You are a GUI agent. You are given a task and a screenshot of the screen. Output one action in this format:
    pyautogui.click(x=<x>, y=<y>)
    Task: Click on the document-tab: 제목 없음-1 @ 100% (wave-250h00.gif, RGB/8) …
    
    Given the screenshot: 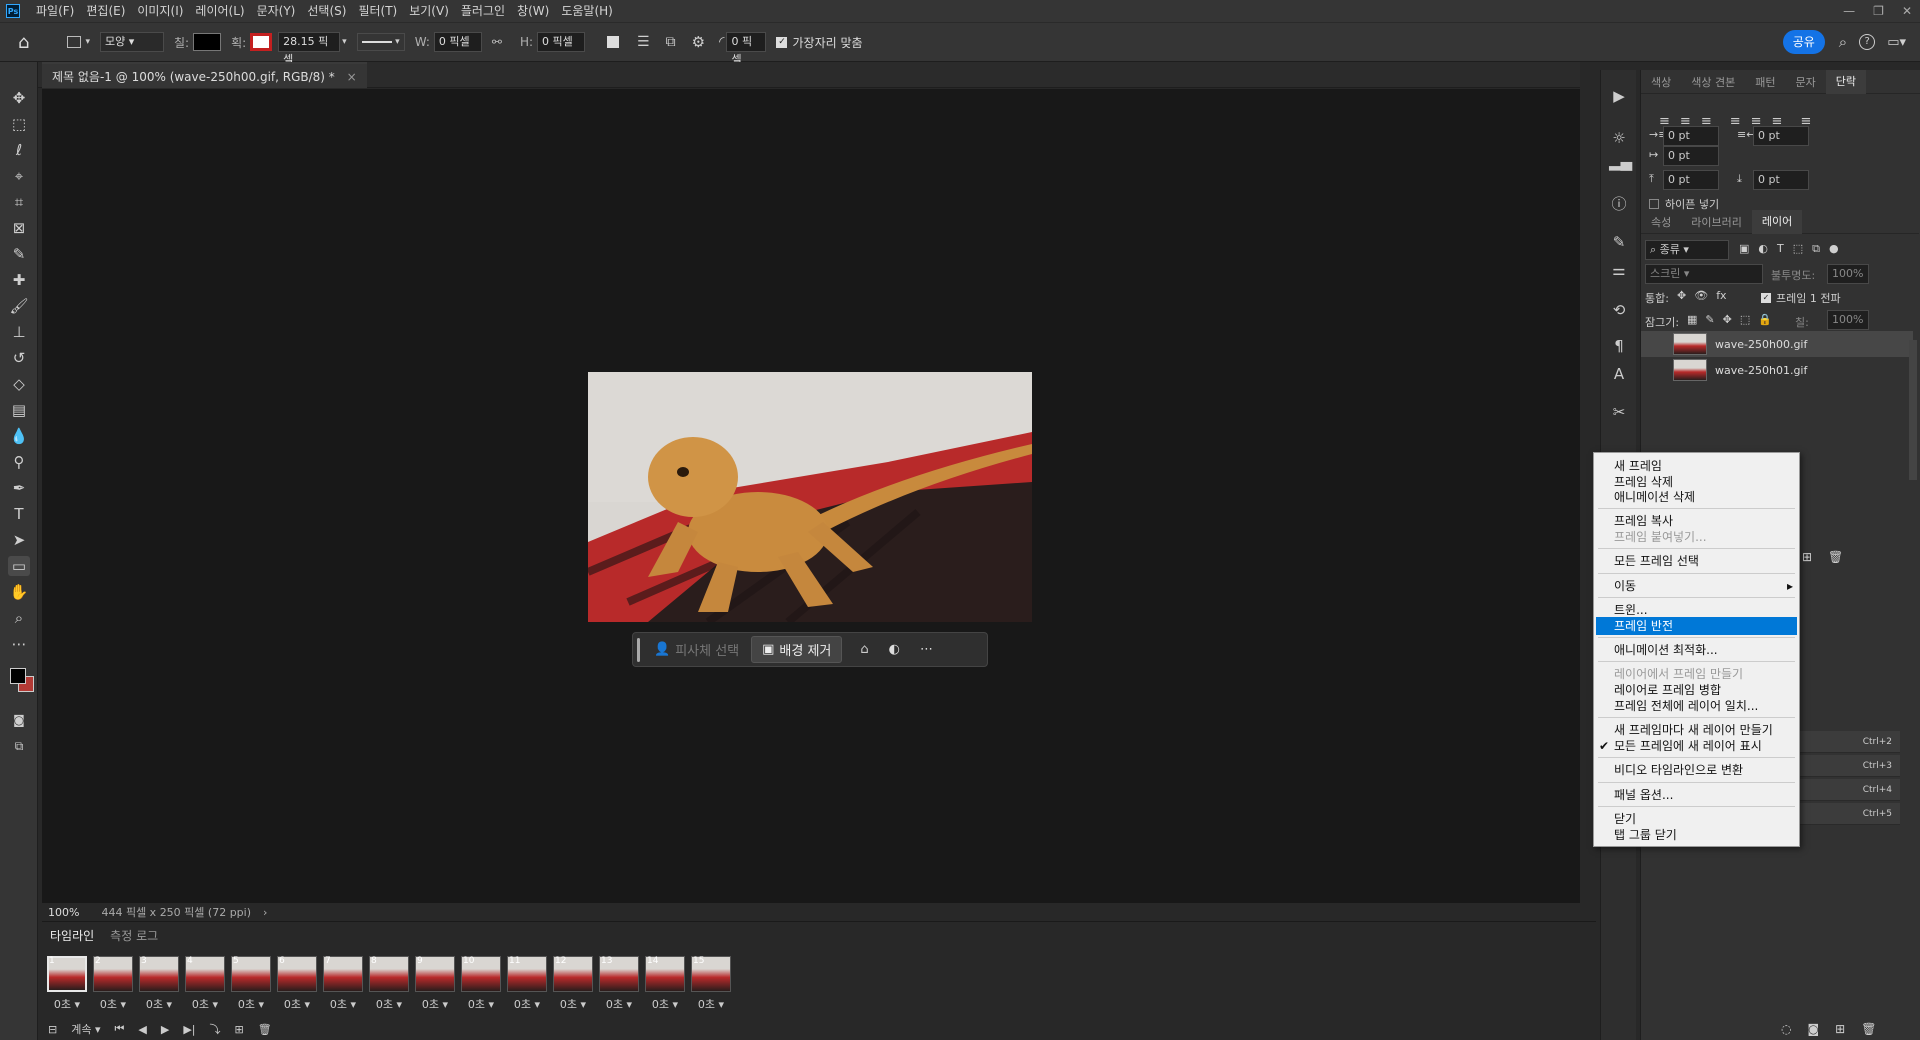 What is the action you would take?
    pyautogui.click(x=204, y=75)
    